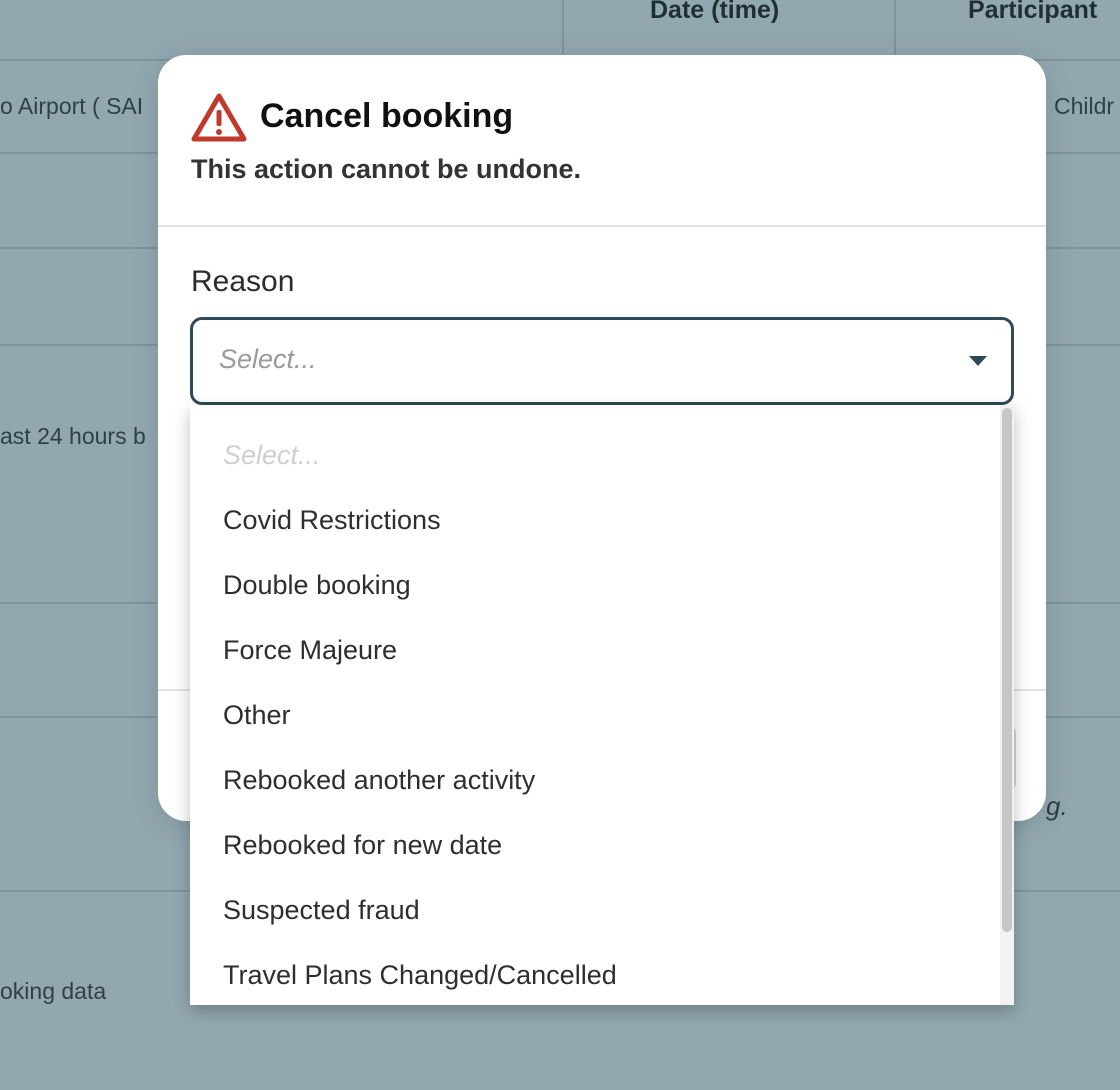 The image size is (1120, 1090). Describe the element at coordinates (387, 116) in the screenshot. I see `dialog-title: Cancel booking` at that location.